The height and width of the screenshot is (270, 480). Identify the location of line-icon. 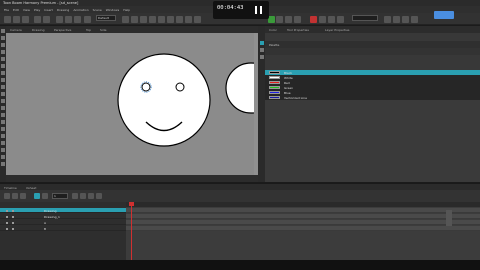
(161, 19).